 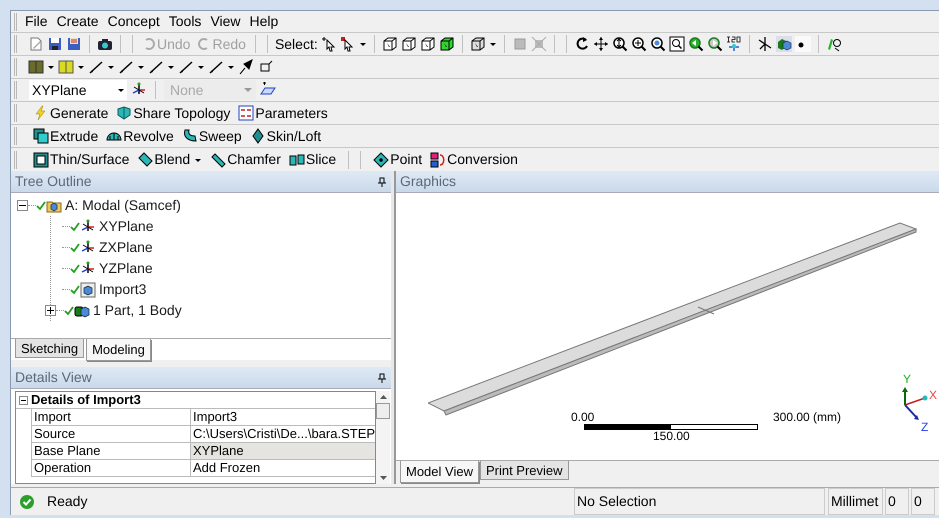 I want to click on highlight-panel-icon, so click(x=66, y=67).